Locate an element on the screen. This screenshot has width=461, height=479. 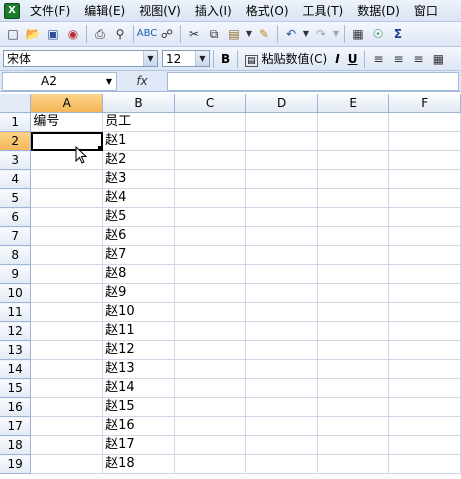
cell-d5 is located at coordinates (281, 198).